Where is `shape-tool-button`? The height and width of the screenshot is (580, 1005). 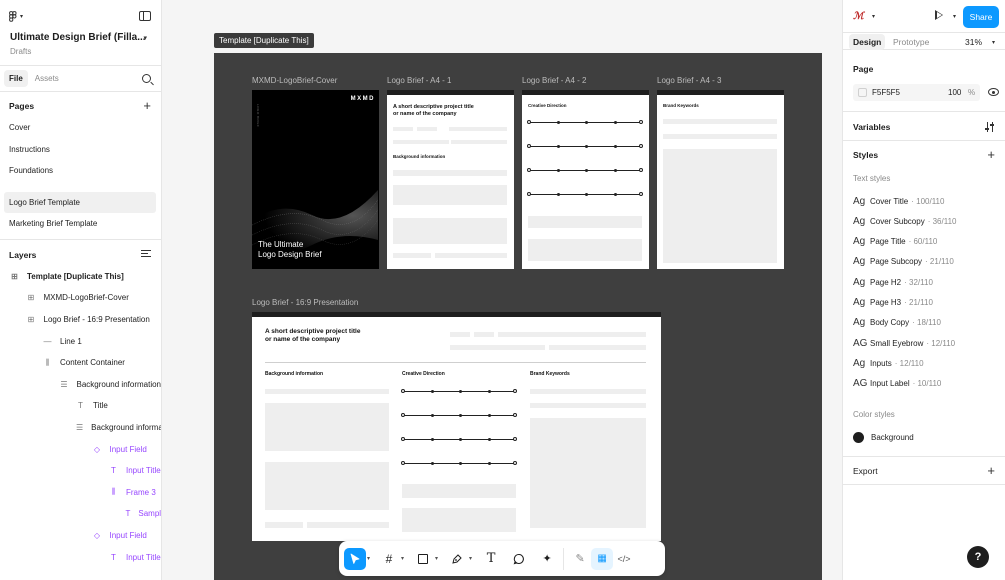
shape-tool-button is located at coordinates (423, 559).